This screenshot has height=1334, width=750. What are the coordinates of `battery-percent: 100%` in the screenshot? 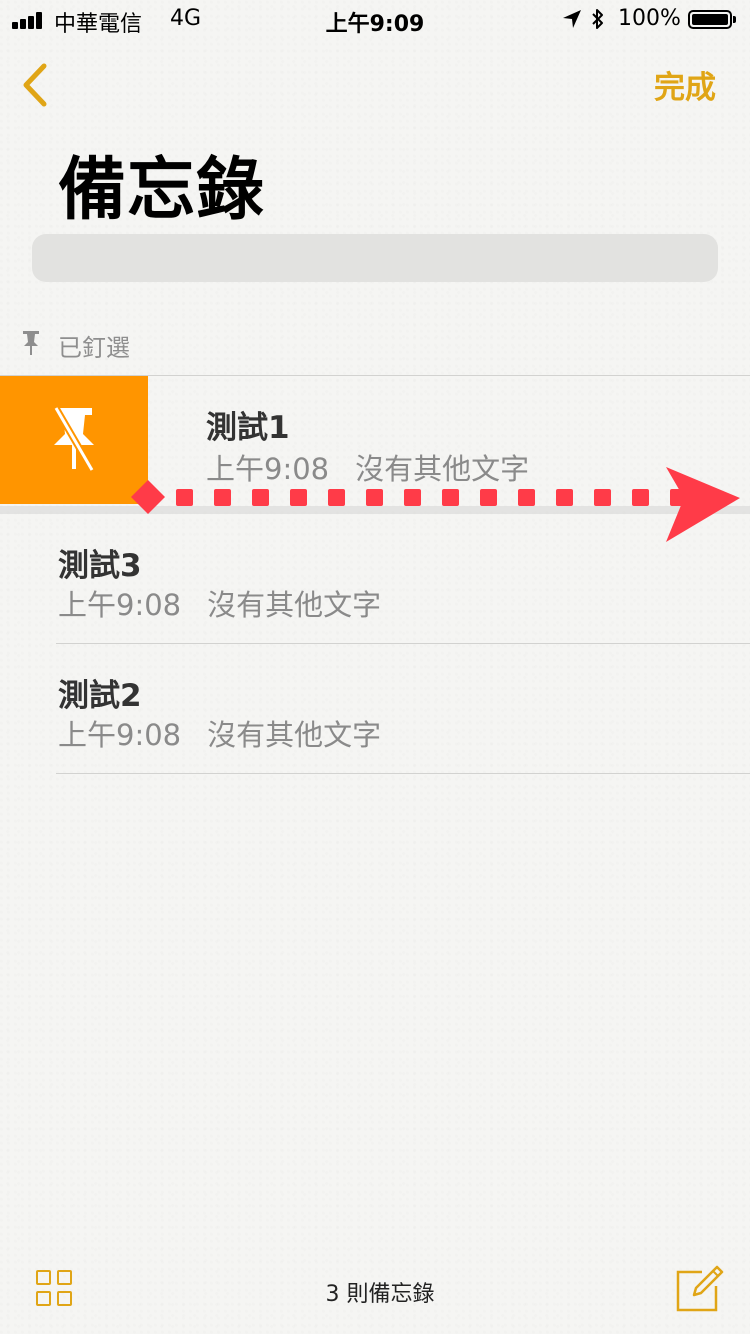 It's located at (649, 18).